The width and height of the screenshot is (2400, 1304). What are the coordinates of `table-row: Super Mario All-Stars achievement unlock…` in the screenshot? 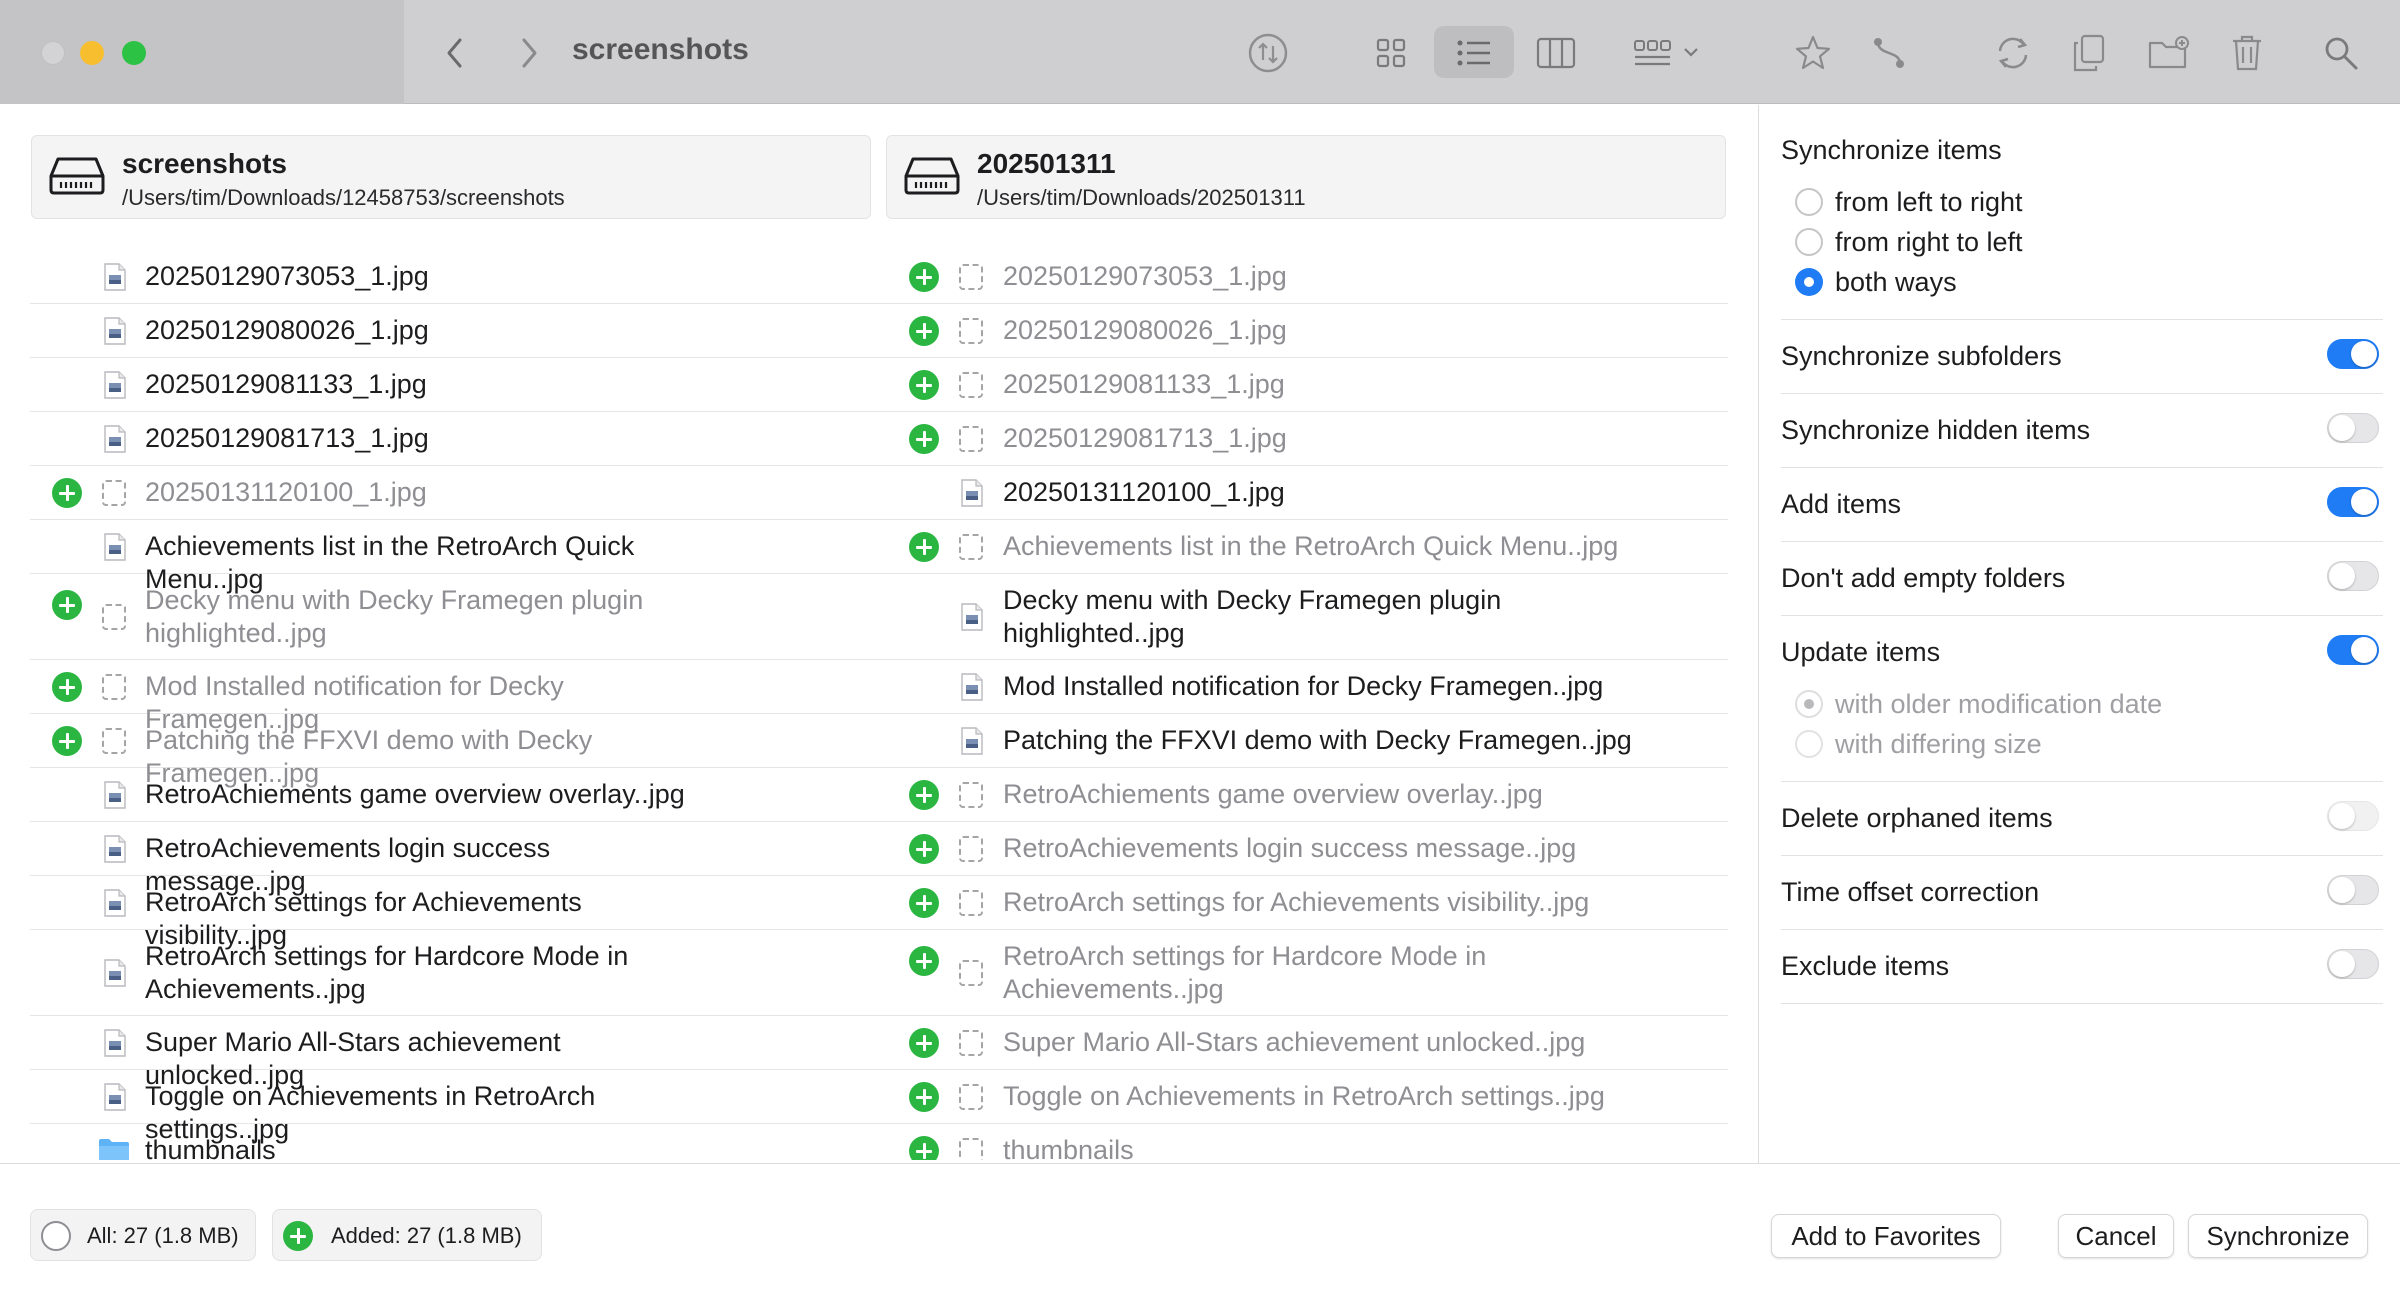 It's located at (879, 1053).